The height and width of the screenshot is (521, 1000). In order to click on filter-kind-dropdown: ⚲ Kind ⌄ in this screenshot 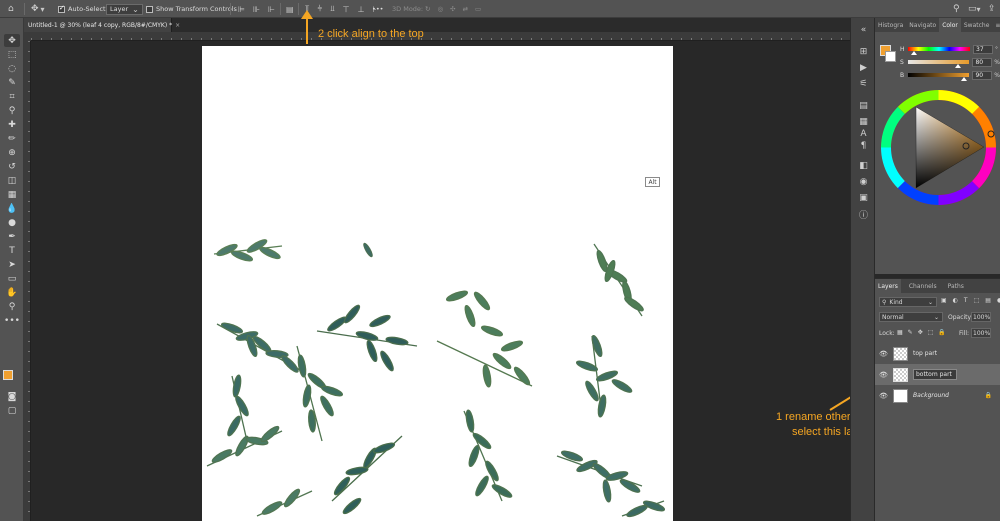, I will do `click(908, 302)`.